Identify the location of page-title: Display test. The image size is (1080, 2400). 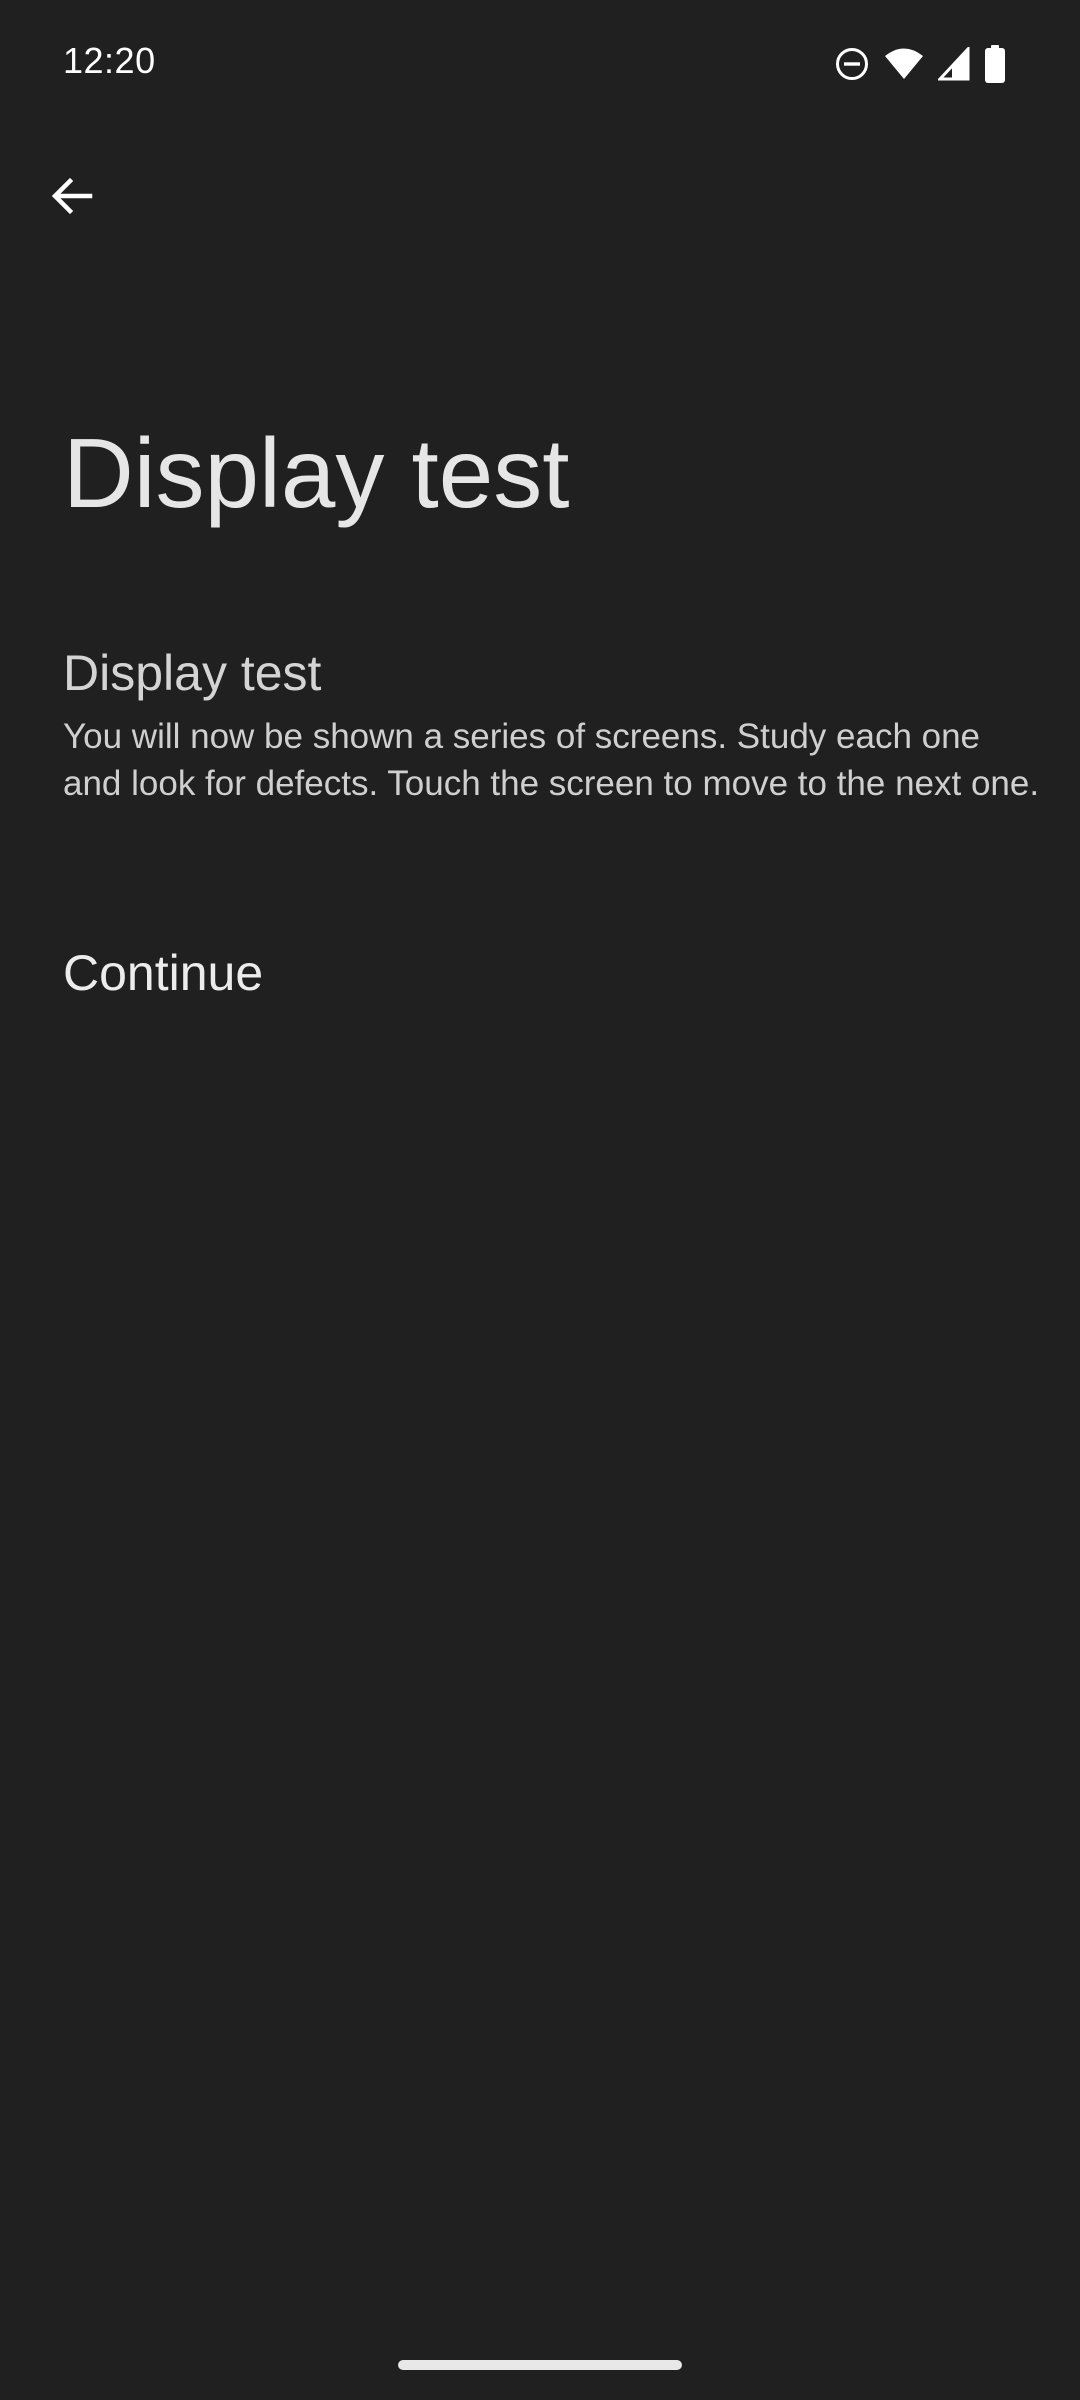
(316, 473).